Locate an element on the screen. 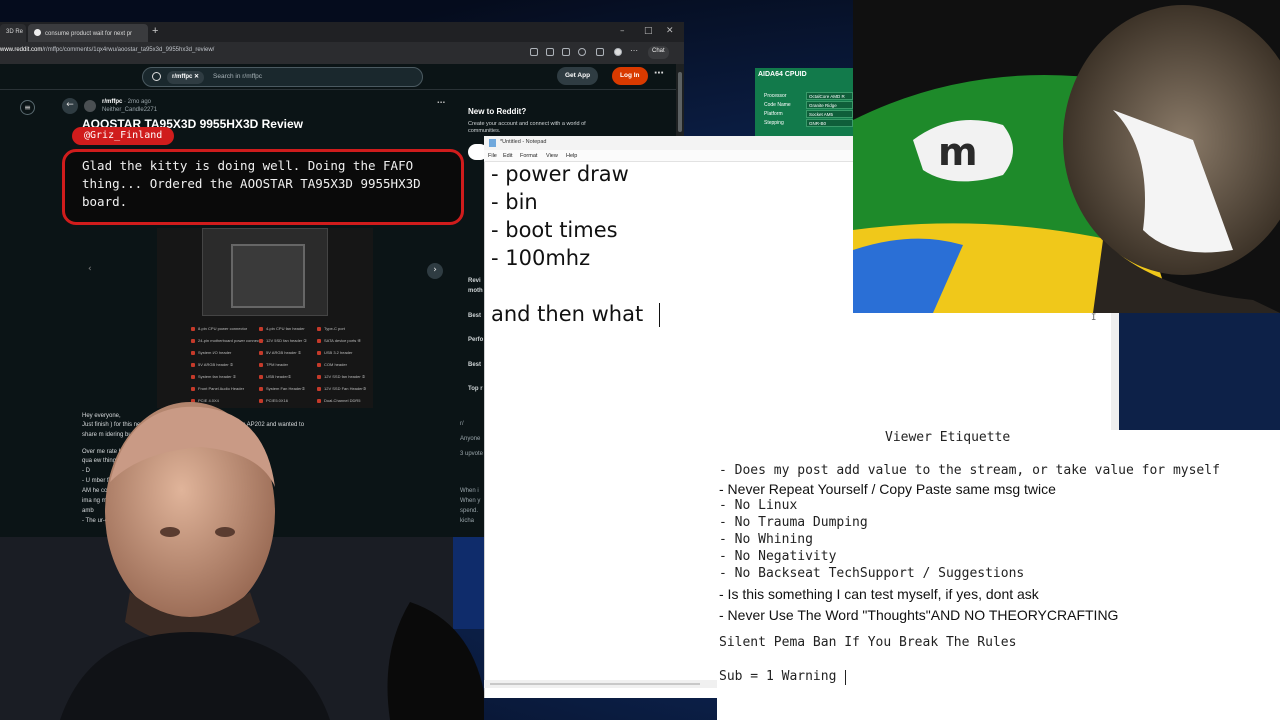  notepad-line: - power draw is located at coordinates (560, 174).